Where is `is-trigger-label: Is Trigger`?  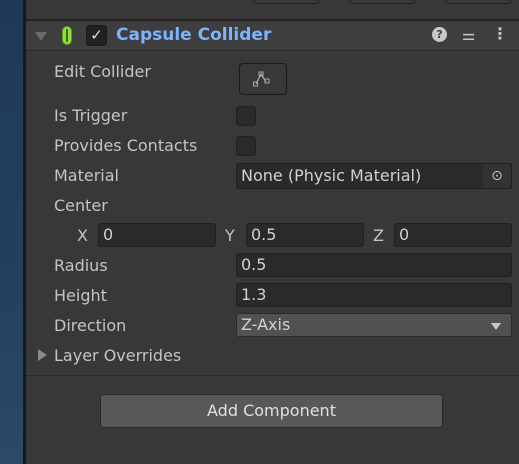
is-trigger-label: Is Trigger is located at coordinates (91, 115).